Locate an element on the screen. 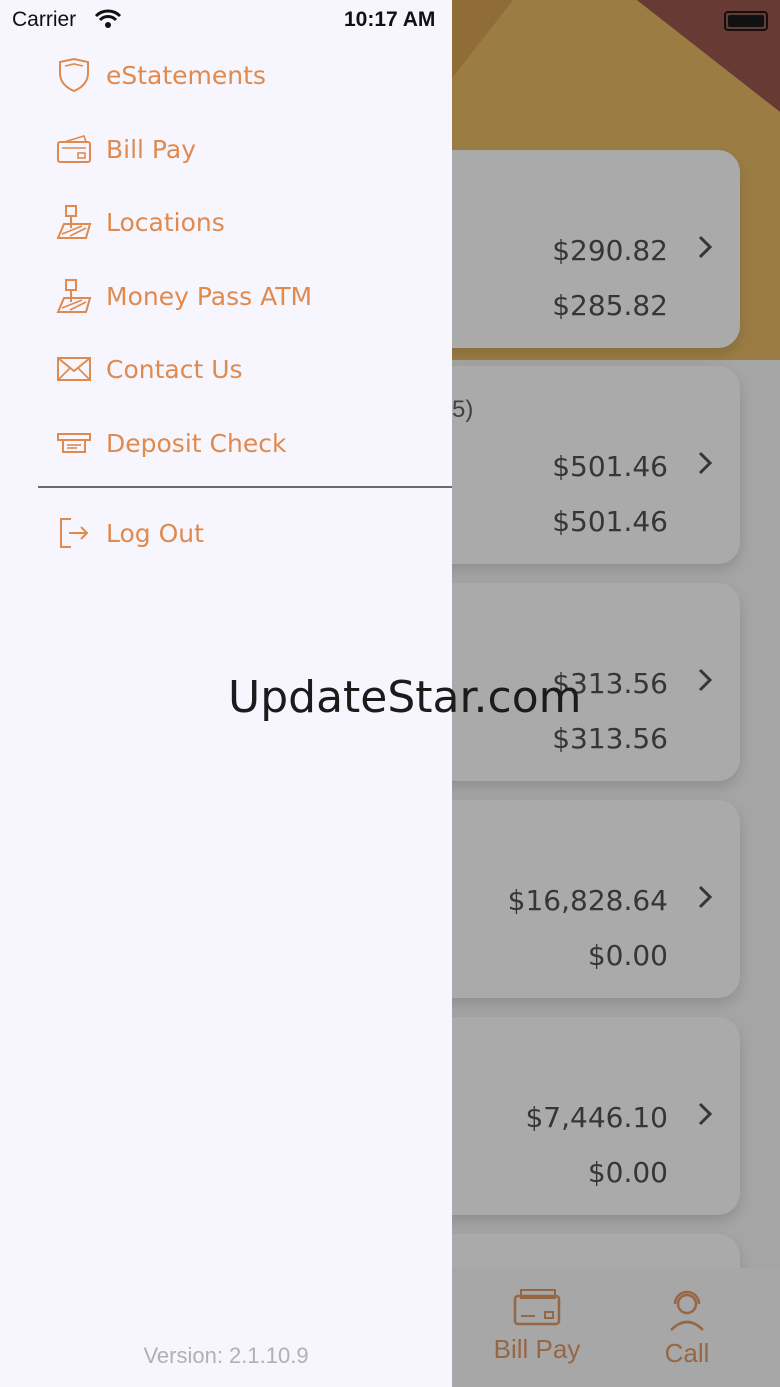  menu-item-bill-pay: Bill Pay is located at coordinates (126, 149).